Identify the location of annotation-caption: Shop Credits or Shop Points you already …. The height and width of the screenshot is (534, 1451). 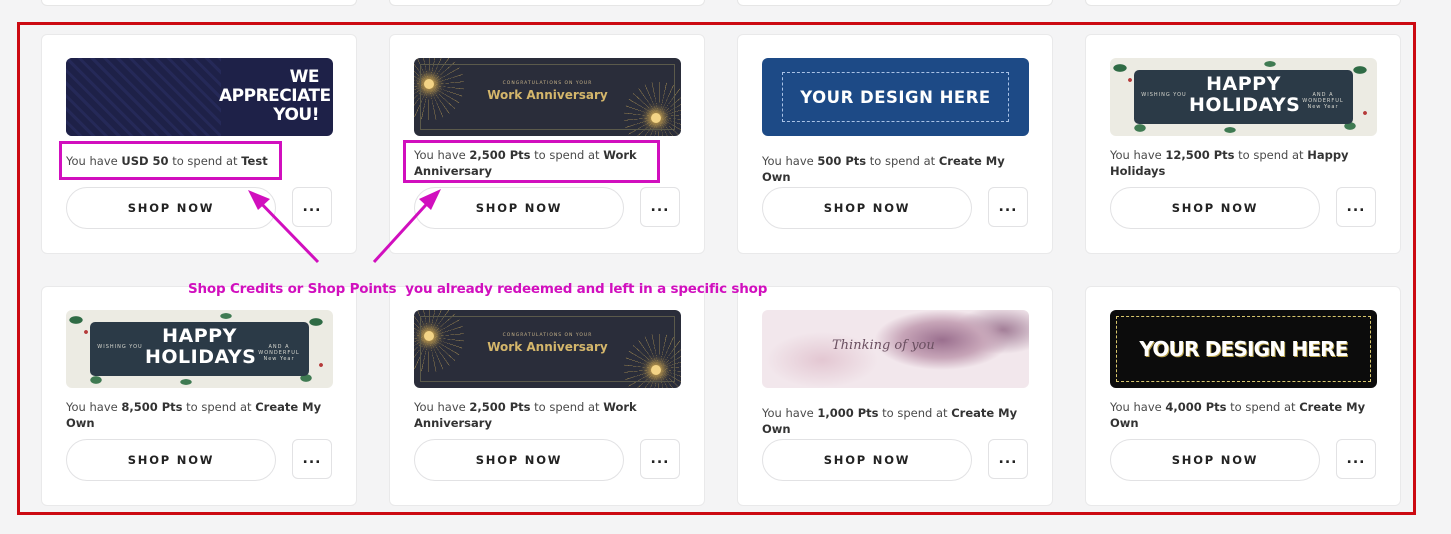
(478, 289).